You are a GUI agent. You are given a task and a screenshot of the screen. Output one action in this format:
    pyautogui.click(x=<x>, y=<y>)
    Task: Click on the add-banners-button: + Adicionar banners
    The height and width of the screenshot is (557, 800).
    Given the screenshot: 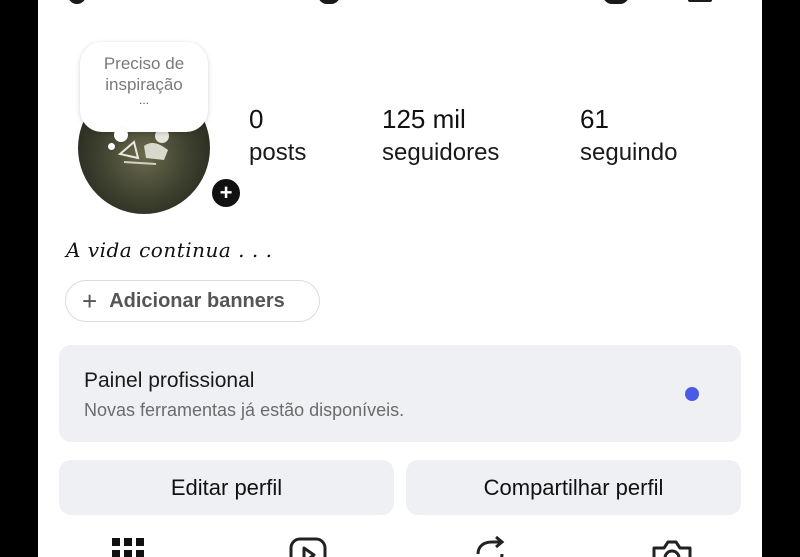 What is the action you would take?
    pyautogui.click(x=192, y=301)
    